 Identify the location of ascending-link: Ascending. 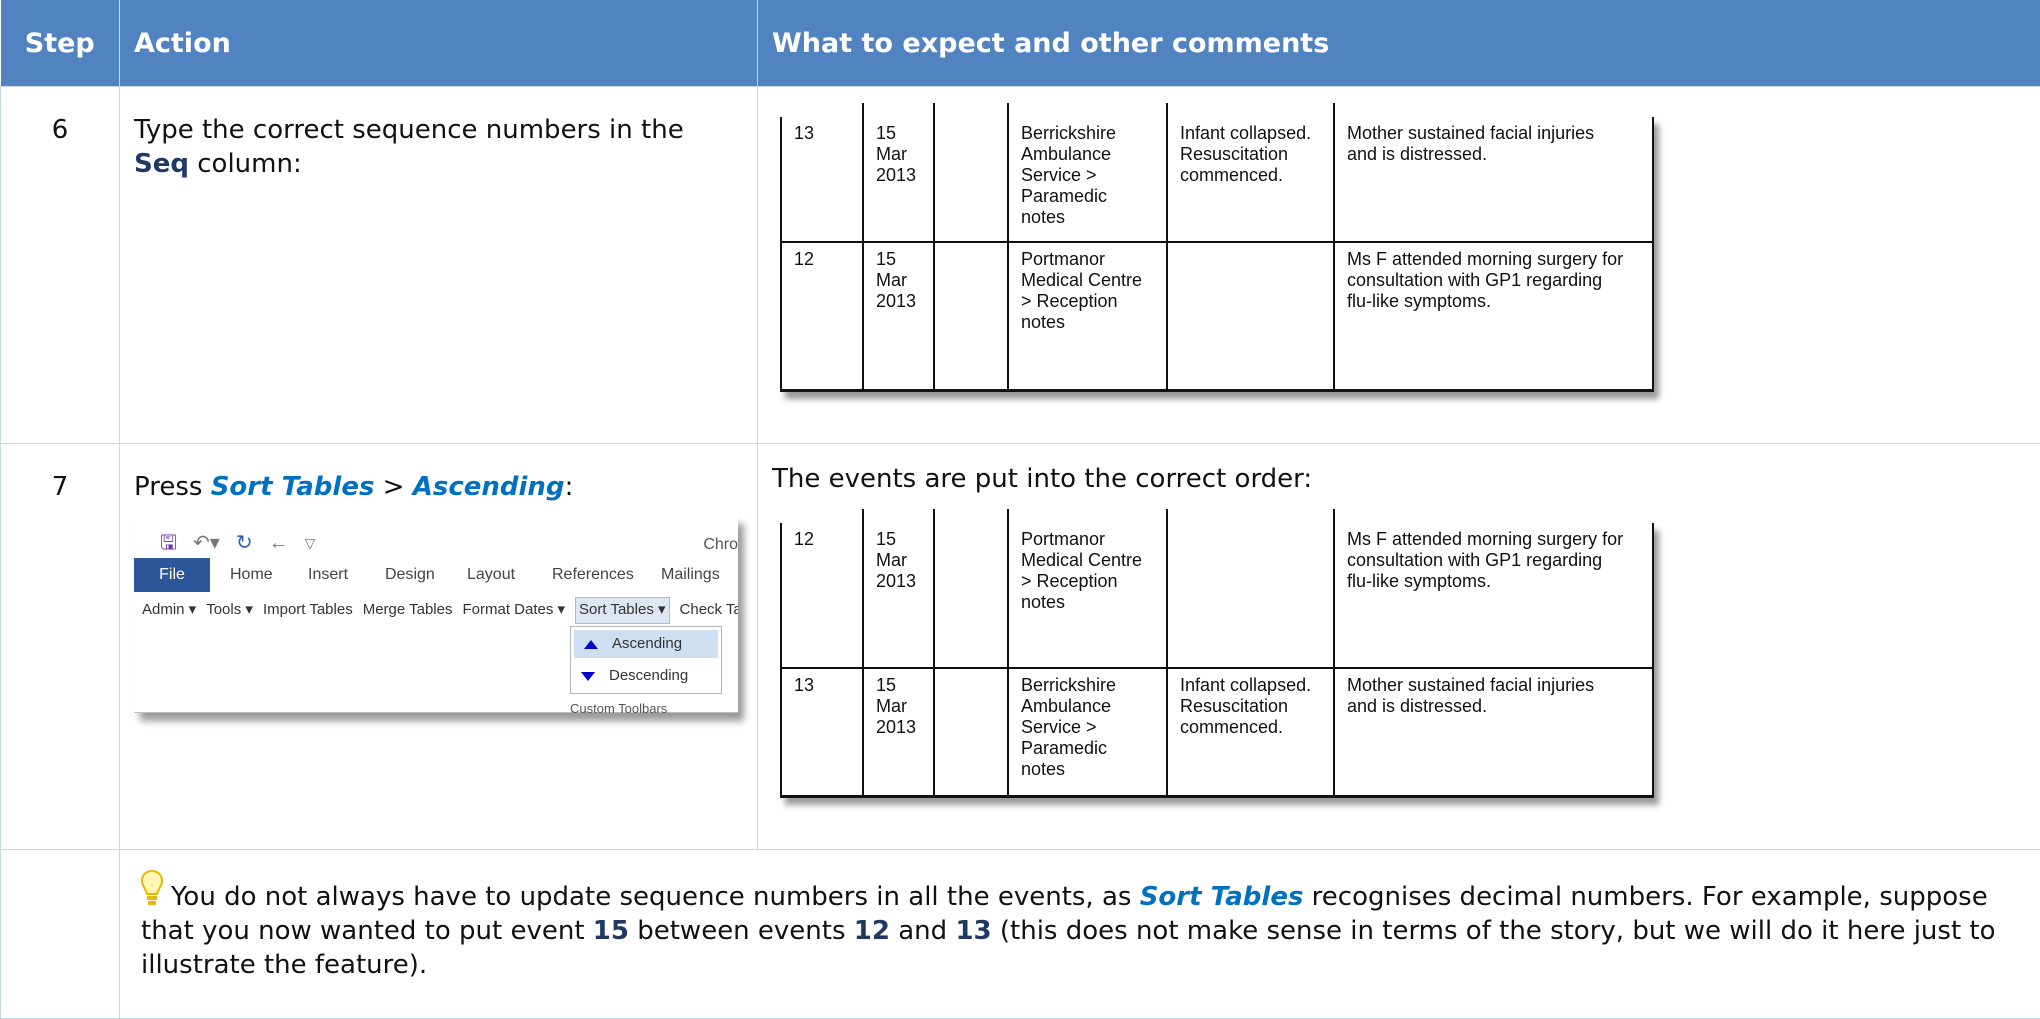
(489, 487).